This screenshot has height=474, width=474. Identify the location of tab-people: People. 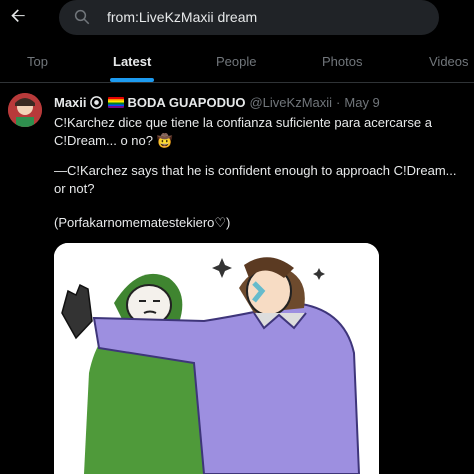
(236, 61).